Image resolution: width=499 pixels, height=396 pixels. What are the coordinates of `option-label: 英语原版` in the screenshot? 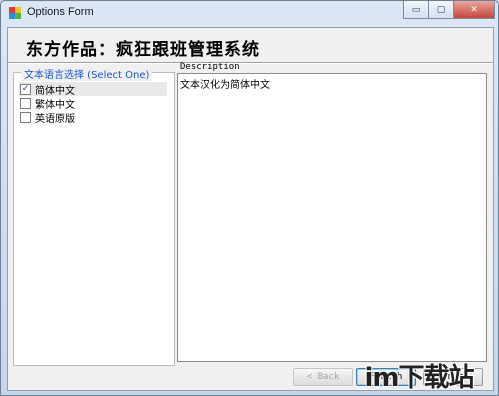 It's located at (55, 119).